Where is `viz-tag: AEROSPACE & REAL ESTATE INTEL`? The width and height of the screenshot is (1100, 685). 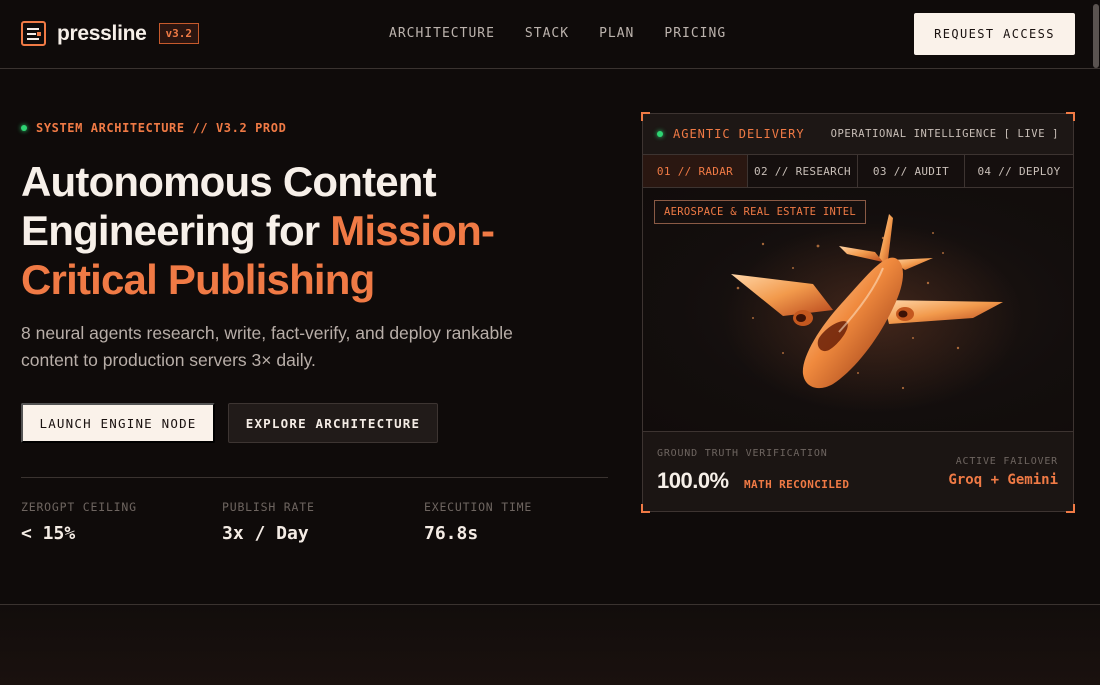
viz-tag: AEROSPACE & REAL ESTATE INTEL is located at coordinates (760, 212).